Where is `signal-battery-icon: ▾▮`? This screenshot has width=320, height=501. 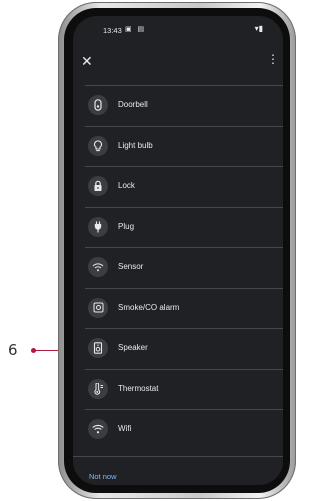 signal-battery-icon: ▾▮ is located at coordinates (258, 28).